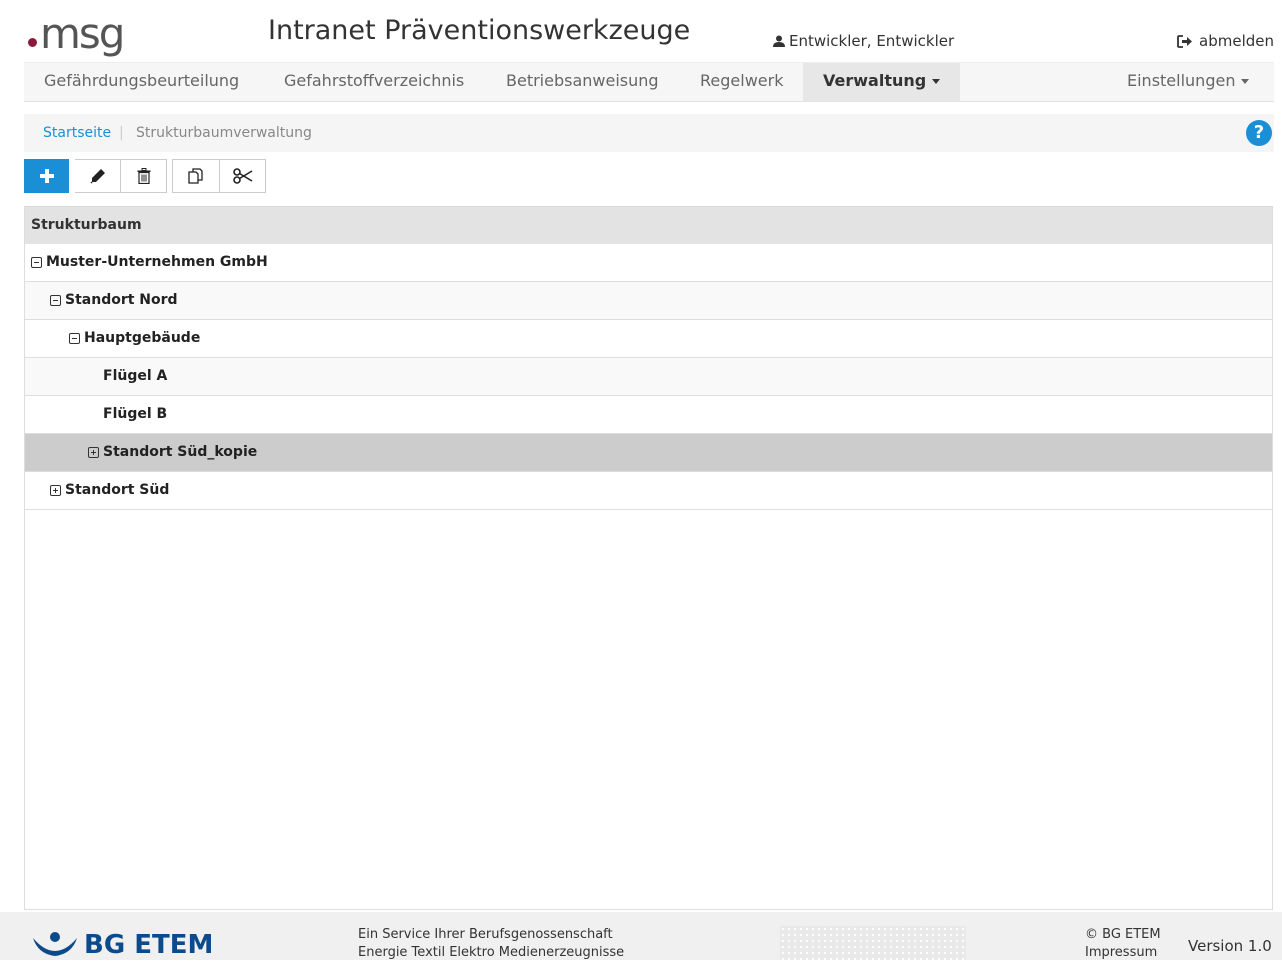  Describe the element at coordinates (479, 30) in the screenshot. I see `app-title: Intranet Präventionswerkzeuge` at that location.